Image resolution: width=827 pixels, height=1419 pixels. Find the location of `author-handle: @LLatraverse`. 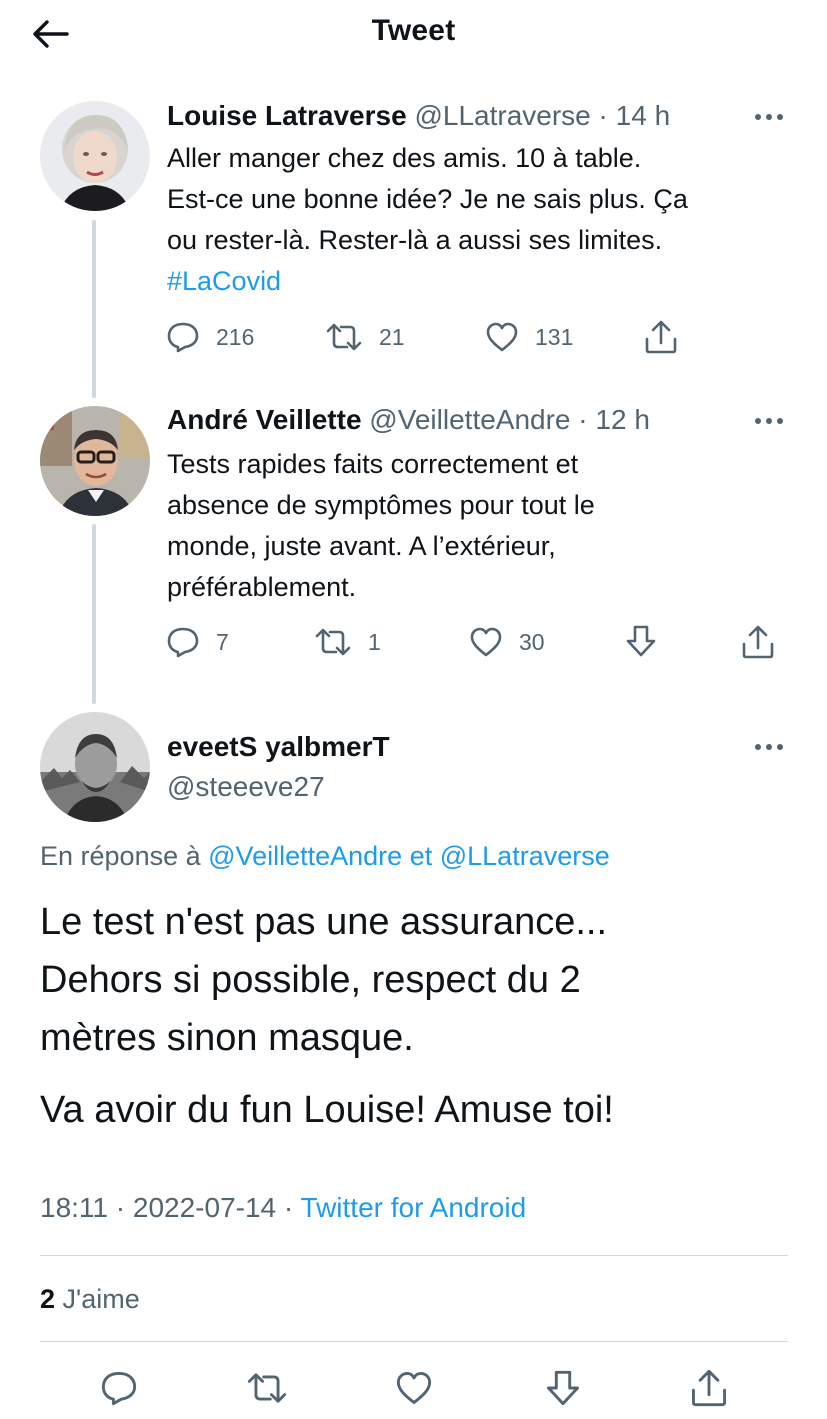

author-handle: @LLatraverse is located at coordinates (502, 115).